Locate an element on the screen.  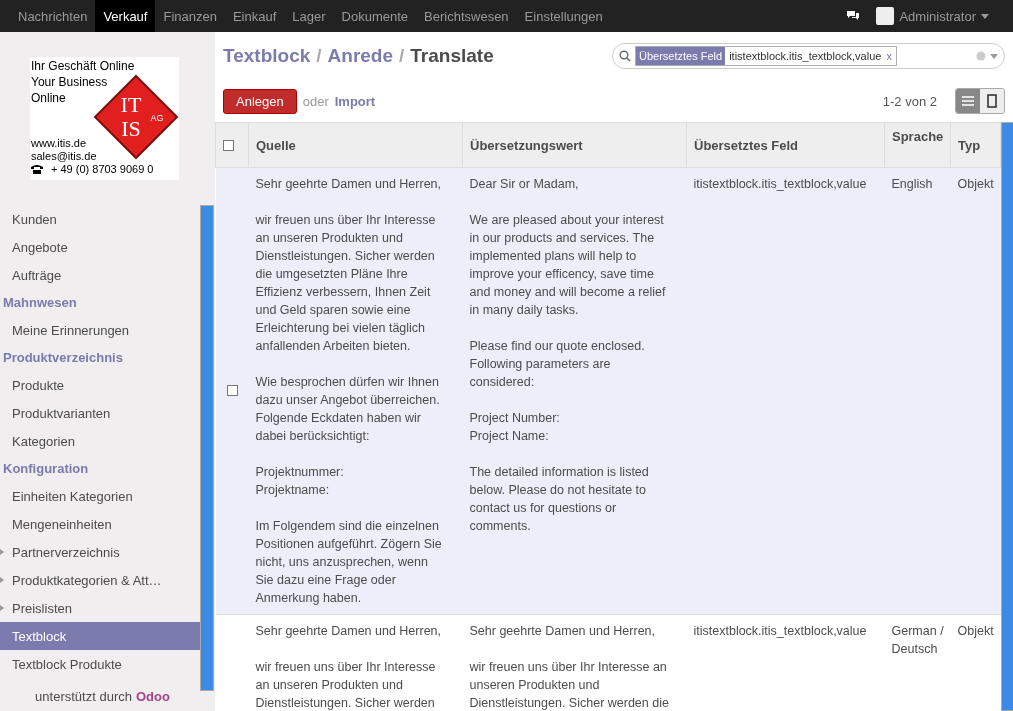
sidebar-item: Kategorien is located at coordinates (100, 441).